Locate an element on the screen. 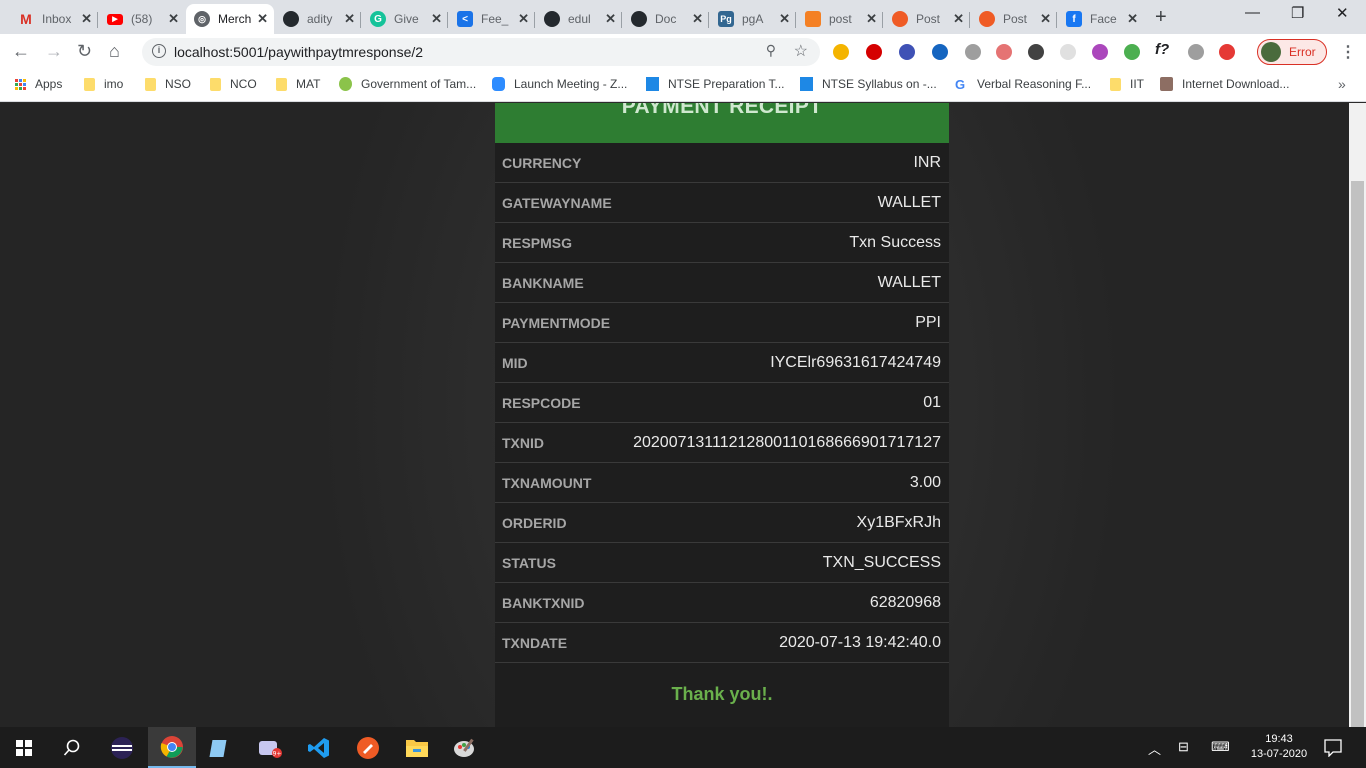 This screenshot has height=768, width=1366. tab-title: edul is located at coordinates (579, 19).